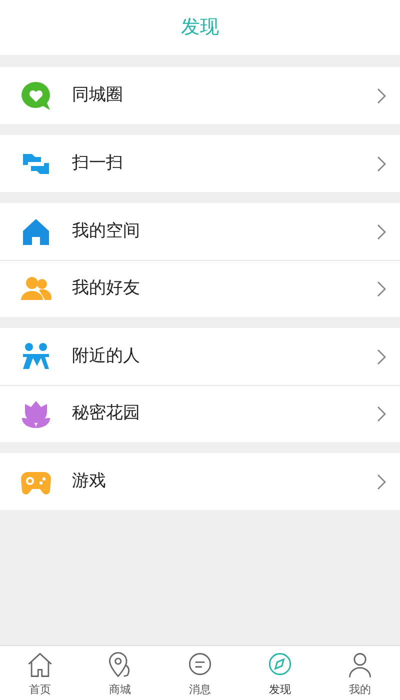  Describe the element at coordinates (200, 27) in the screenshot. I see `page-title: 发现` at that location.